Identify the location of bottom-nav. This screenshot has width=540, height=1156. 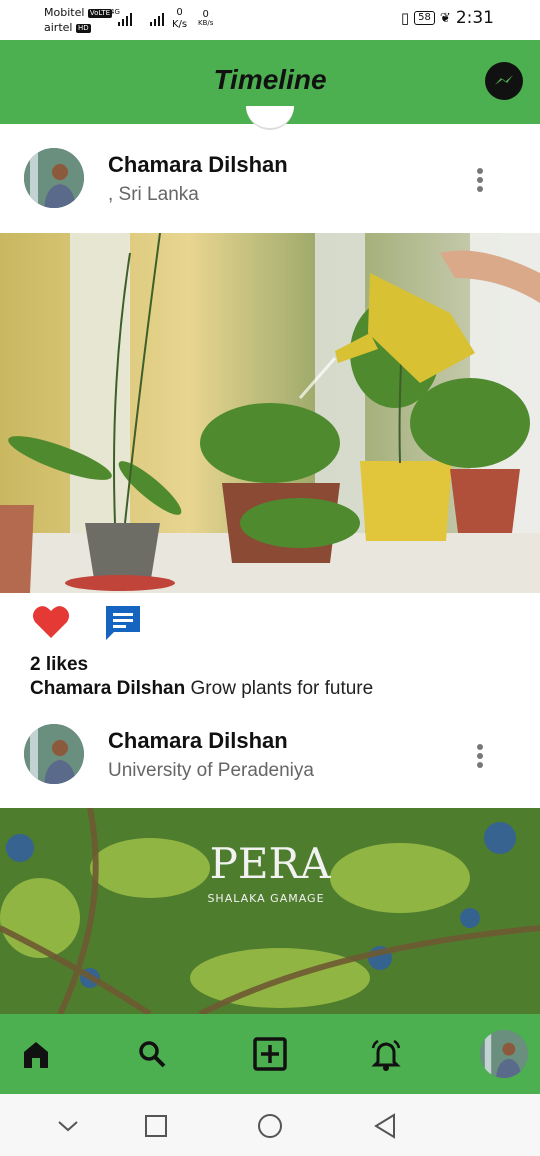
(270, 1054).